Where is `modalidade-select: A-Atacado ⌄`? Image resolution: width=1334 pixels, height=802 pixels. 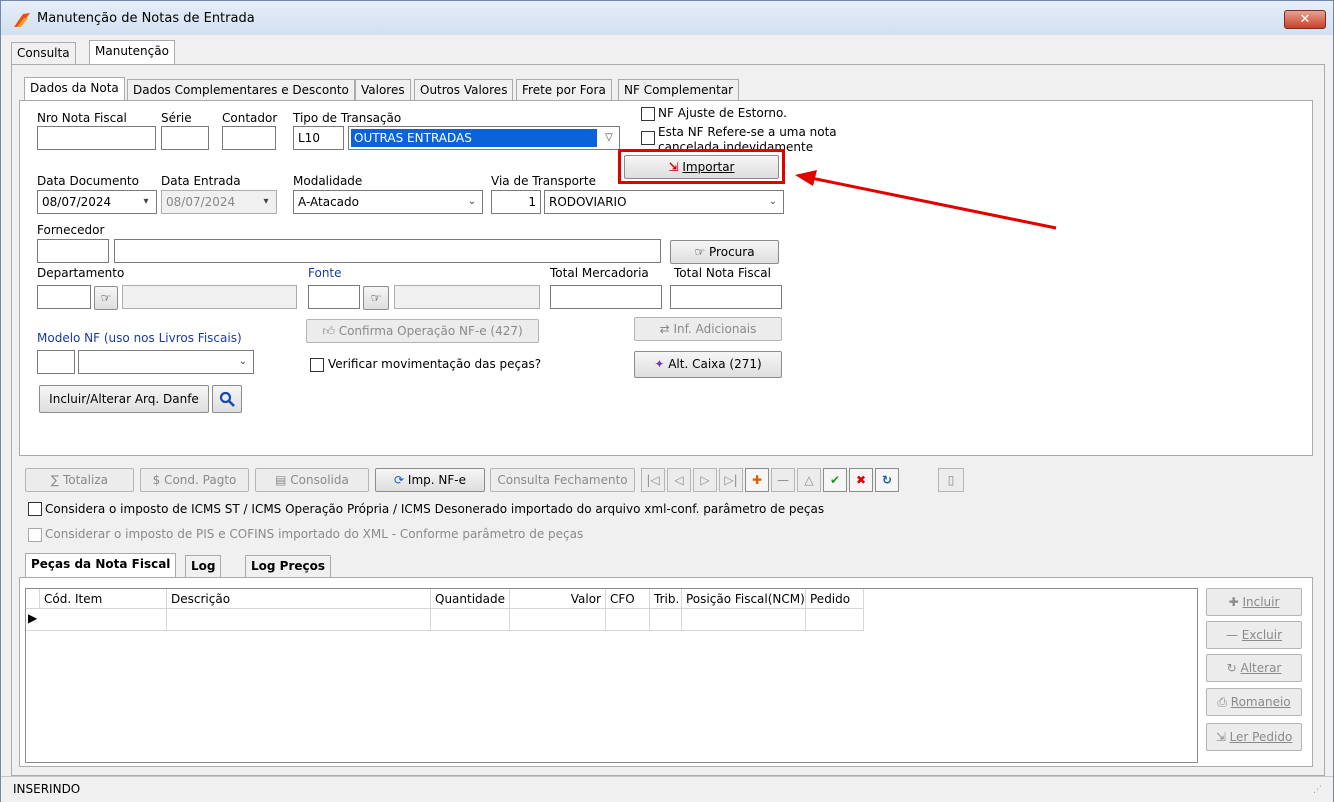
modalidade-select: A-Atacado ⌄ is located at coordinates (388, 202).